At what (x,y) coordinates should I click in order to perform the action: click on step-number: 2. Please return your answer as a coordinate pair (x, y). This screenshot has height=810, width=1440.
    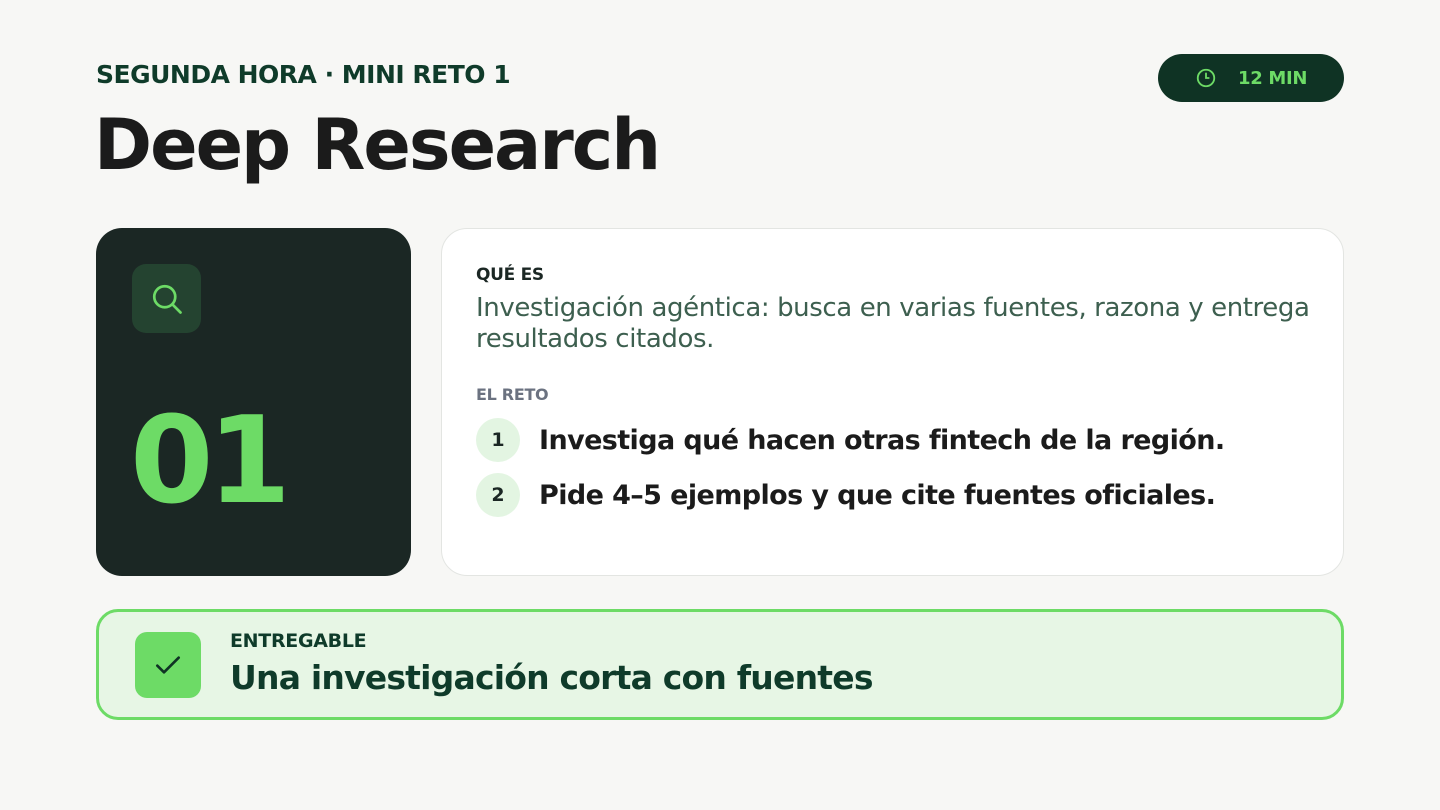
    Looking at the image, I should click on (498, 495).